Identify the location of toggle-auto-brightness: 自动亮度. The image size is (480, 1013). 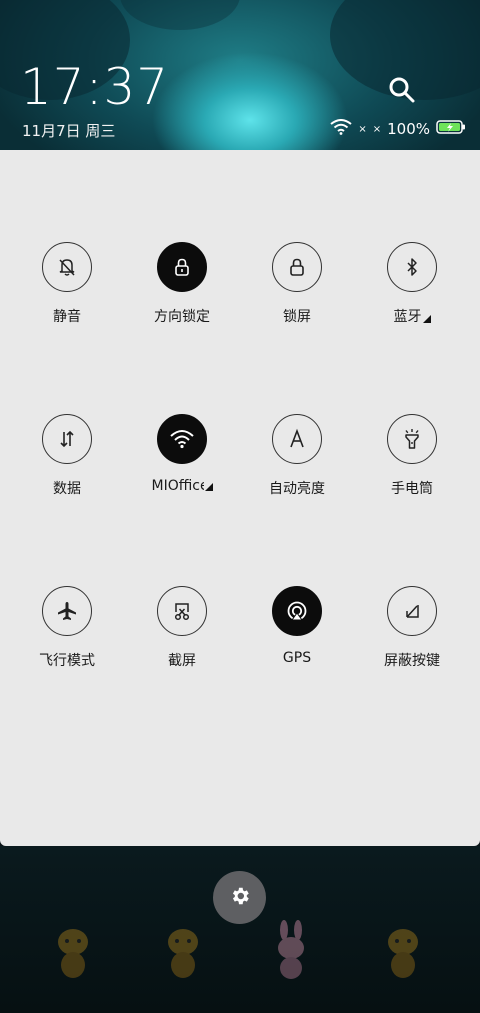
(297, 456).